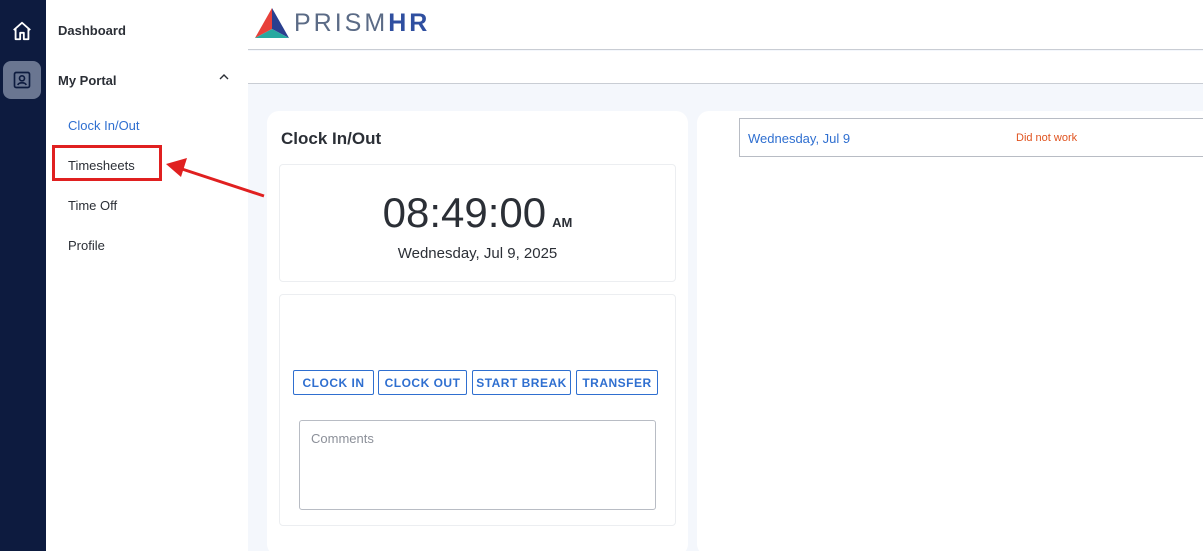  What do you see at coordinates (477, 212) in the screenshot?
I see `current-time: 08:49:00 AM` at bounding box center [477, 212].